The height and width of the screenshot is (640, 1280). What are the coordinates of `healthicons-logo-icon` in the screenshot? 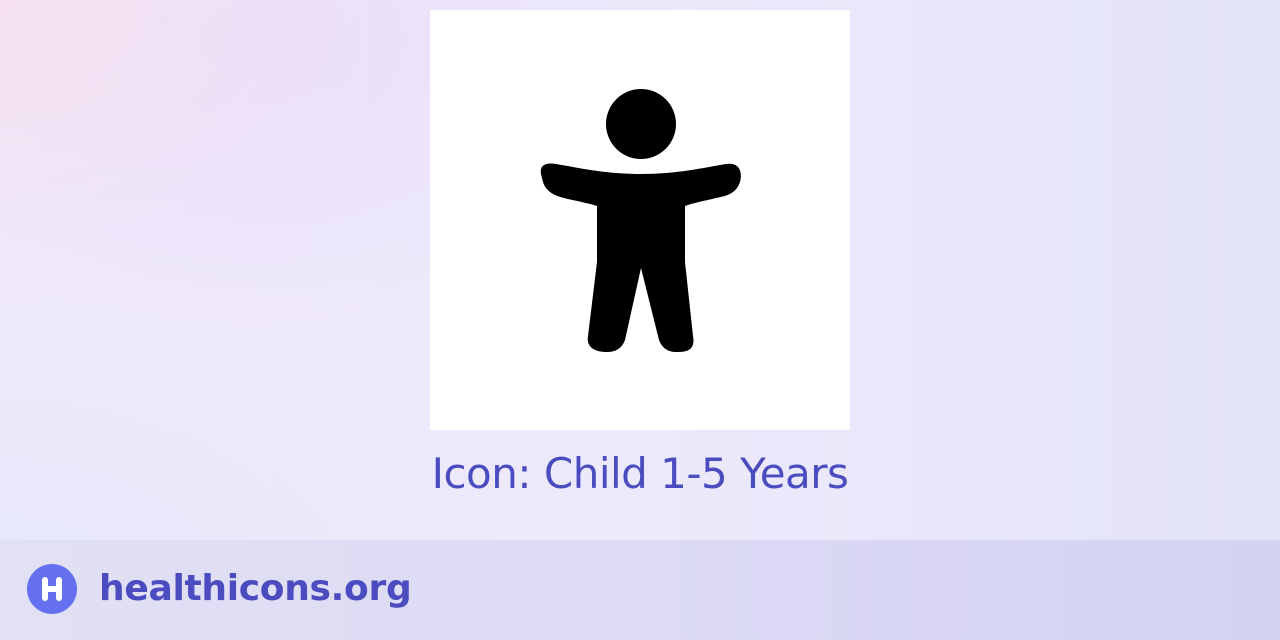 It's located at (52, 589).